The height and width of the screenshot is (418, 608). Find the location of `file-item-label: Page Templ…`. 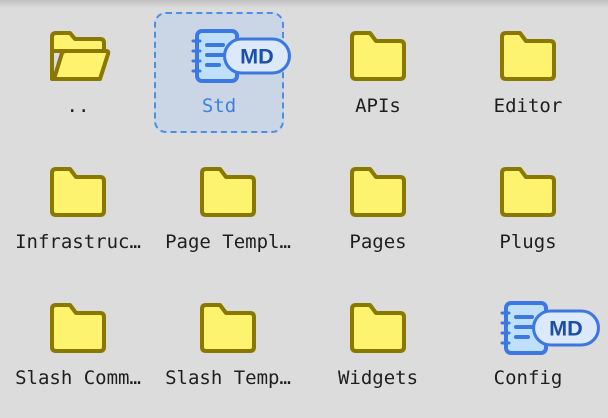

file-item-label: Page Templ… is located at coordinates (228, 242).